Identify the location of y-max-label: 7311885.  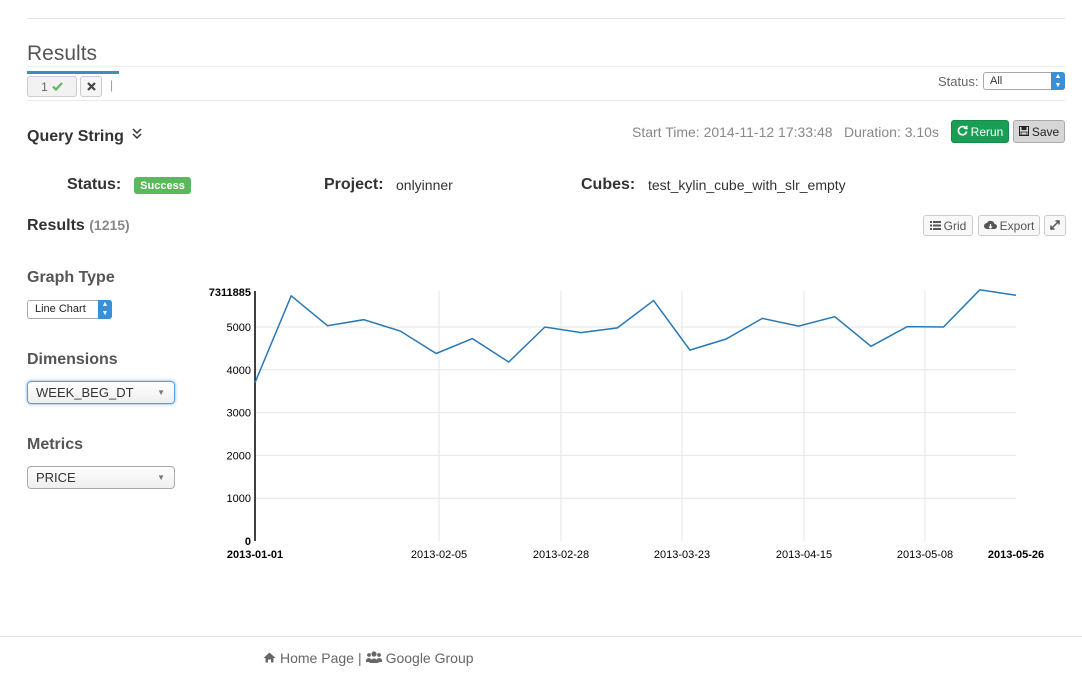
(230, 293).